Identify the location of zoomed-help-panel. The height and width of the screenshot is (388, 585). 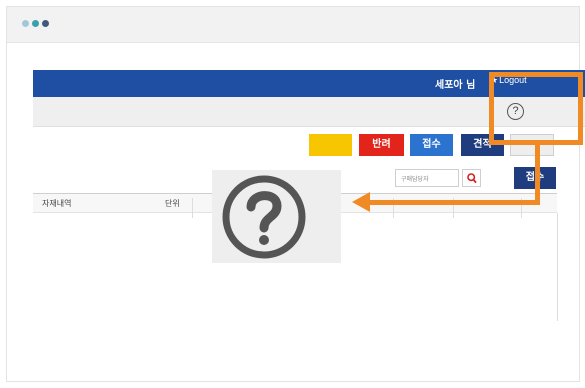
(276, 216).